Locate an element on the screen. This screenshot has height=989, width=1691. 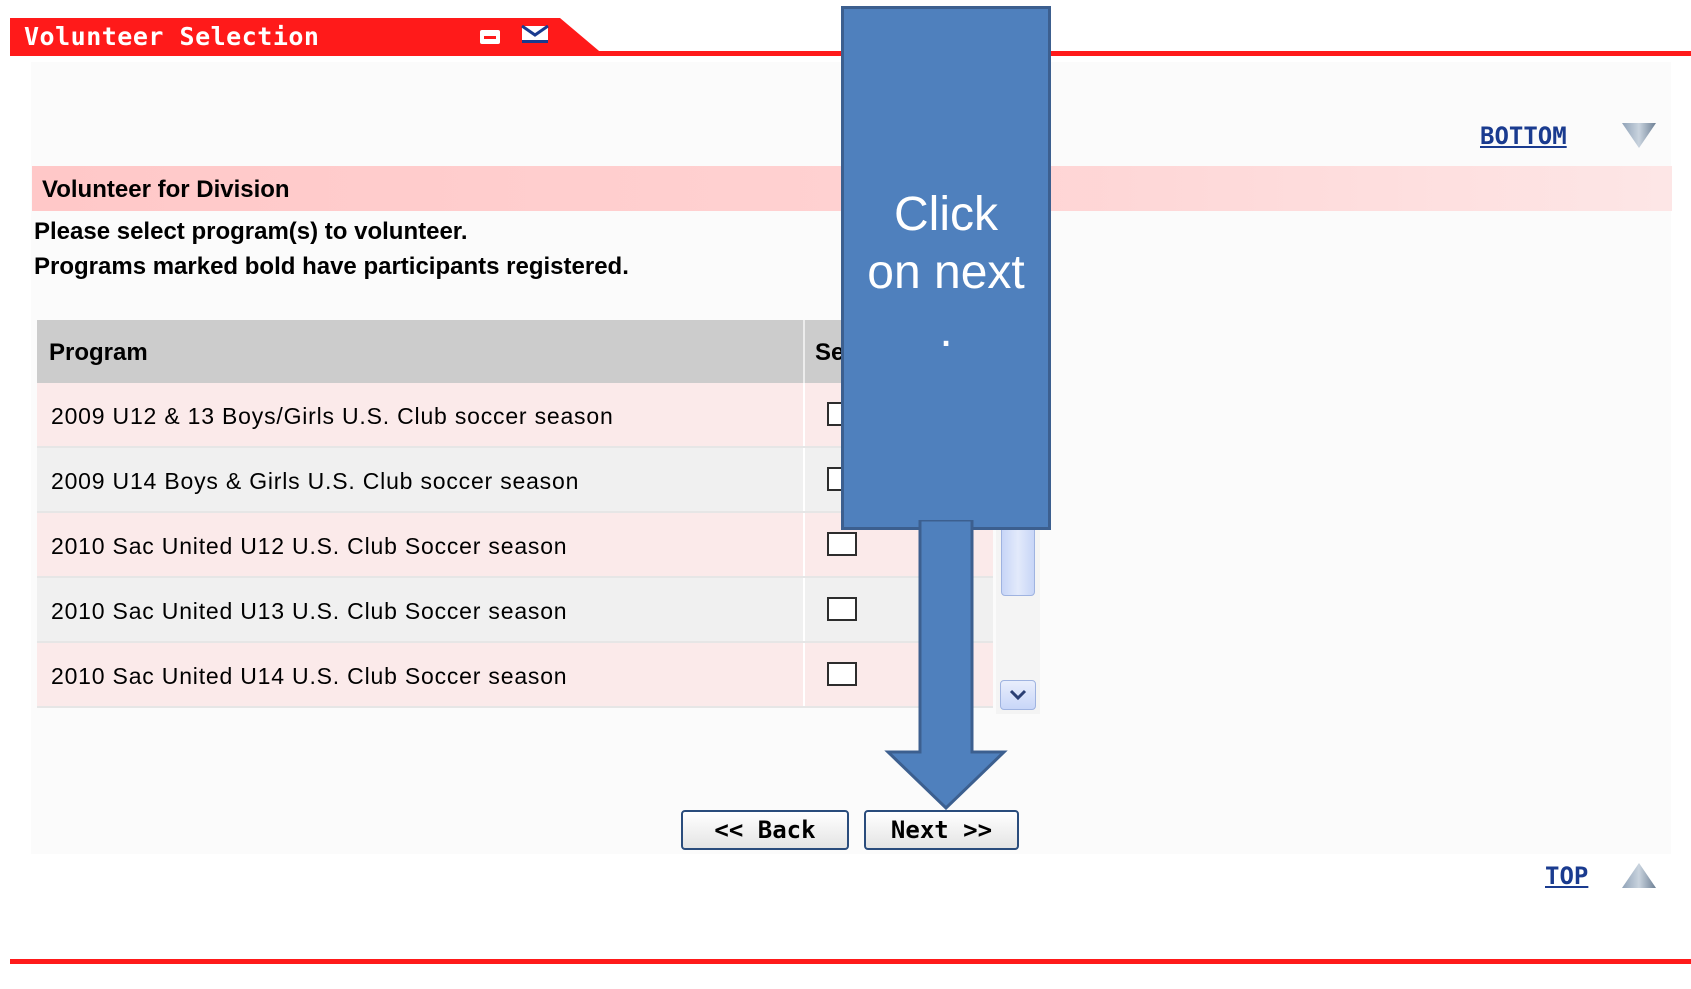
arrow-down-icon is located at coordinates (946, 665).